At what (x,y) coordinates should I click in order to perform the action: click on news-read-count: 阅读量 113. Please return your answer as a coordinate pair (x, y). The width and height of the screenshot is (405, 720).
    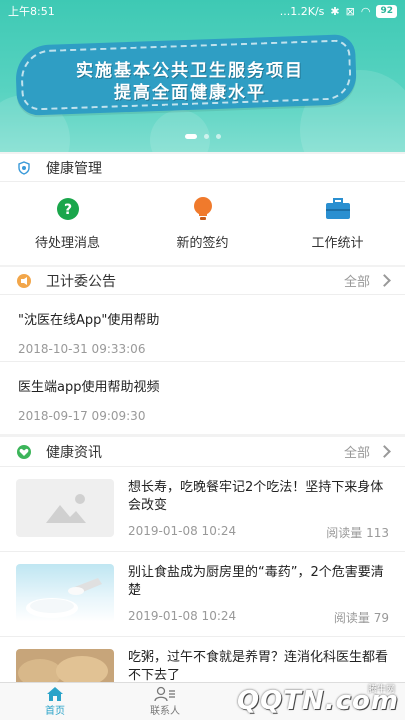
    Looking at the image, I should click on (357, 533).